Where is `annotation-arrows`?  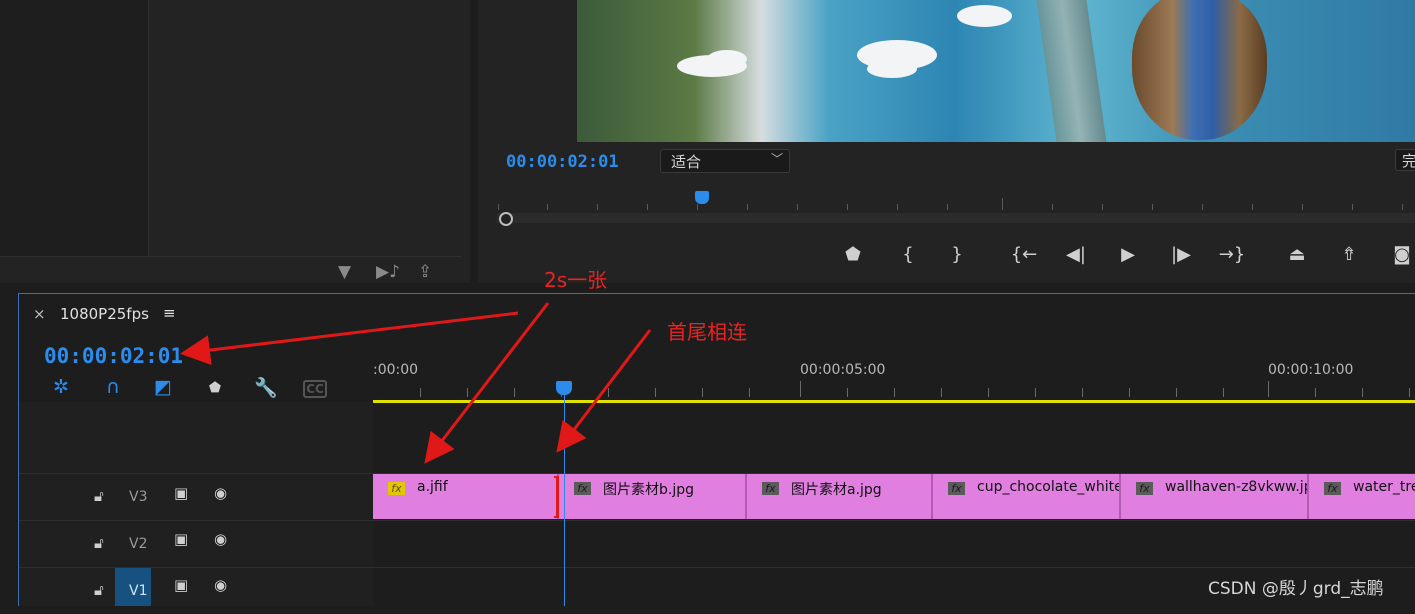
annotation-arrows is located at coordinates (416, 383).